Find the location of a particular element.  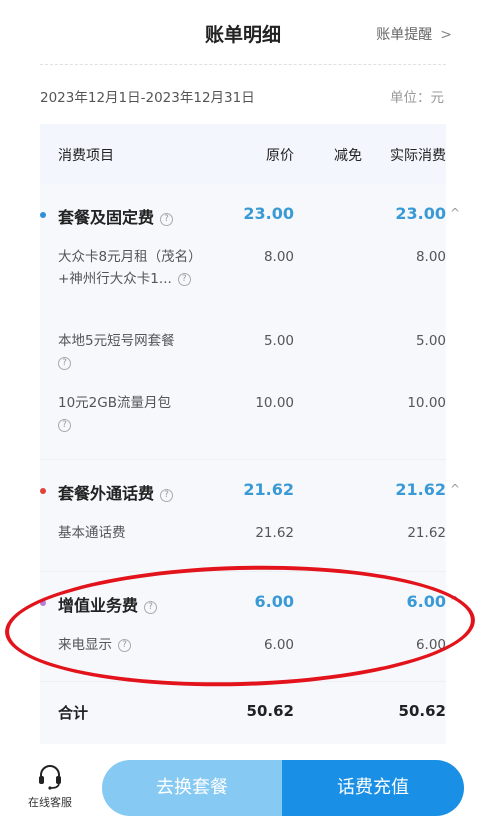

column-header-item: 消费项目 is located at coordinates (86, 156).